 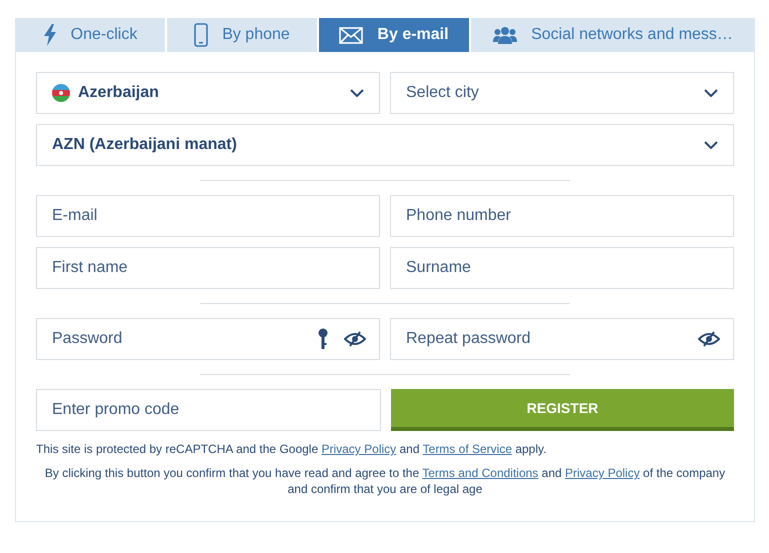 What do you see at coordinates (385, 481) in the screenshot?
I see `consent-note: By clicking this button you confirm that you have read and agree to the Terms and Conditions and Privacy Policy of the company and confirm that you are of legal age` at bounding box center [385, 481].